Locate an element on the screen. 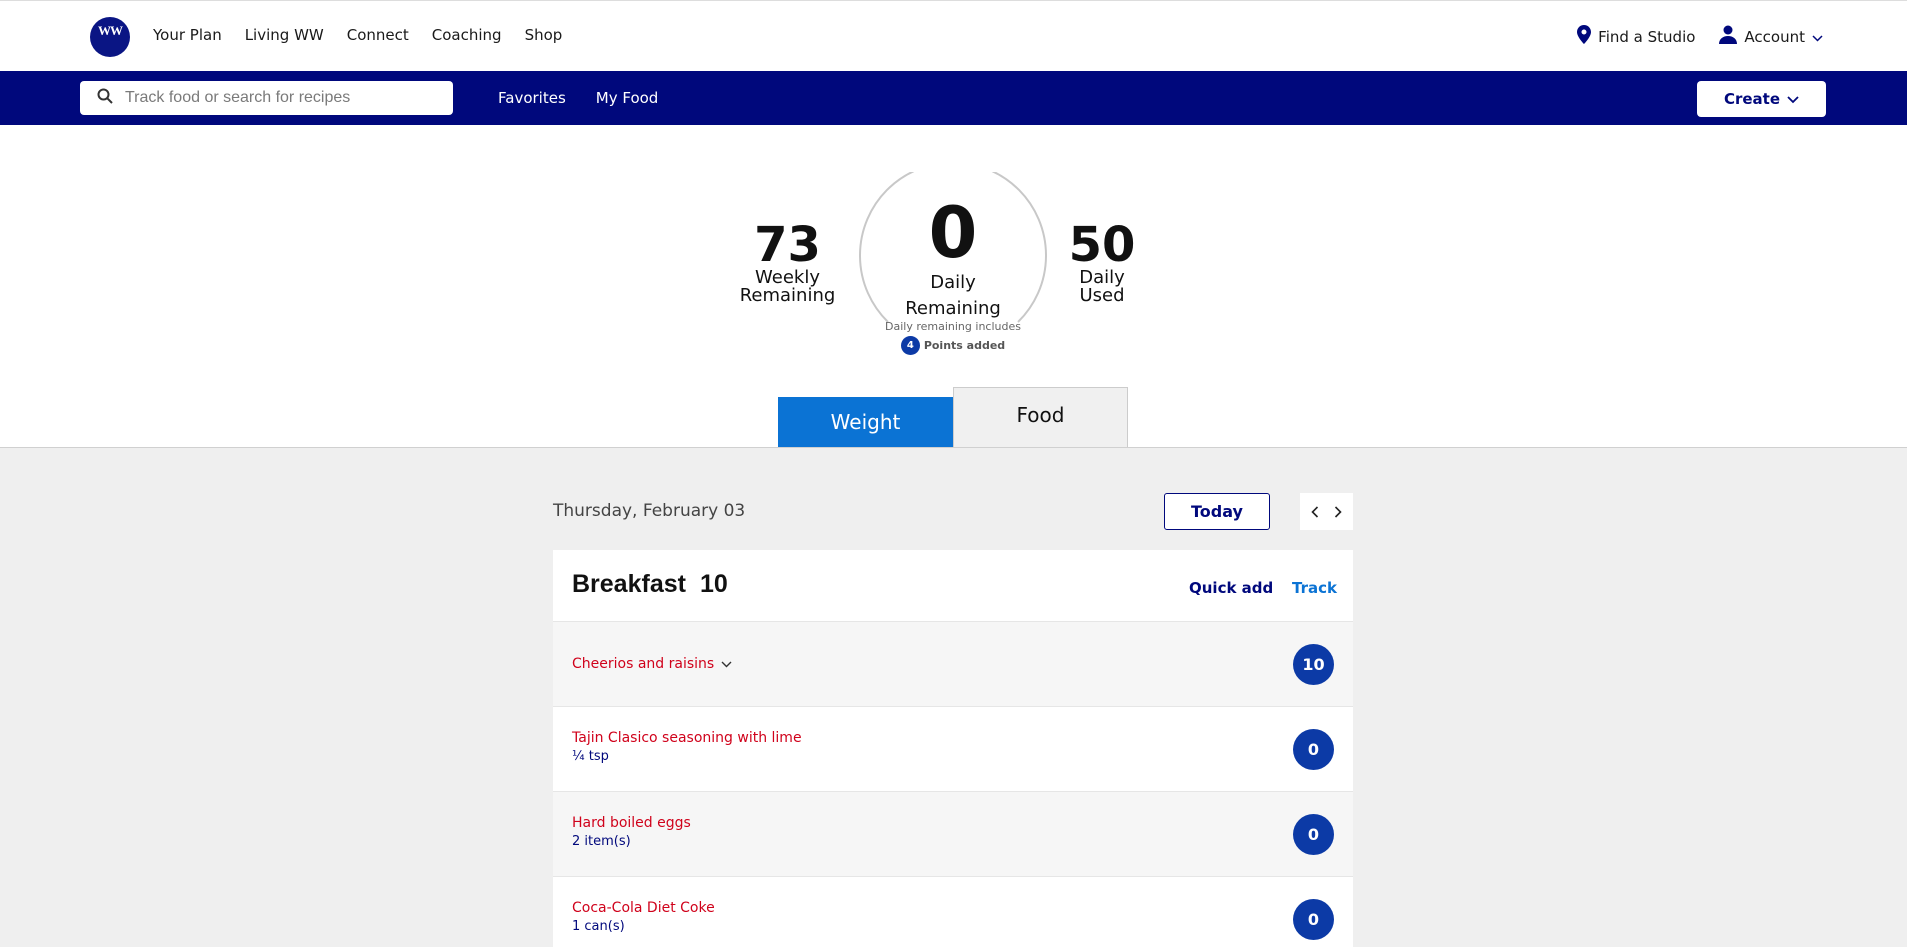 Image resolution: width=1907 pixels, height=947 pixels. user-icon is located at coordinates (1728, 36).